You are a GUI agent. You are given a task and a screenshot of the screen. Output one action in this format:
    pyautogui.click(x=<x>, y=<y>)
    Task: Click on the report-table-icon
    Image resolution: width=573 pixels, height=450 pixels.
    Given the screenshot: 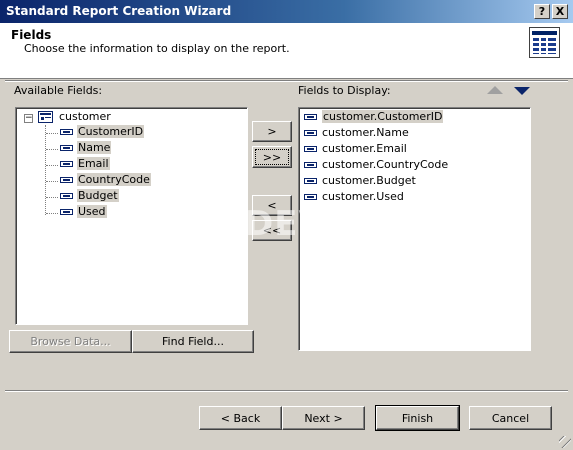 What is the action you would take?
    pyautogui.click(x=544, y=42)
    